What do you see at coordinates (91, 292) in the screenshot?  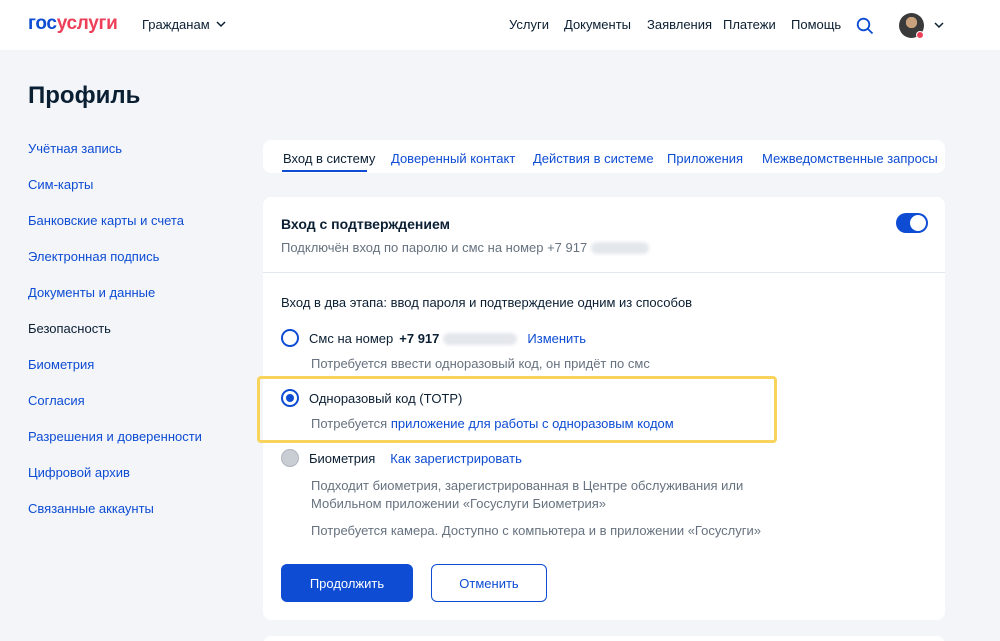 I see `sidebar-item-documents: Документы и данные` at bounding box center [91, 292].